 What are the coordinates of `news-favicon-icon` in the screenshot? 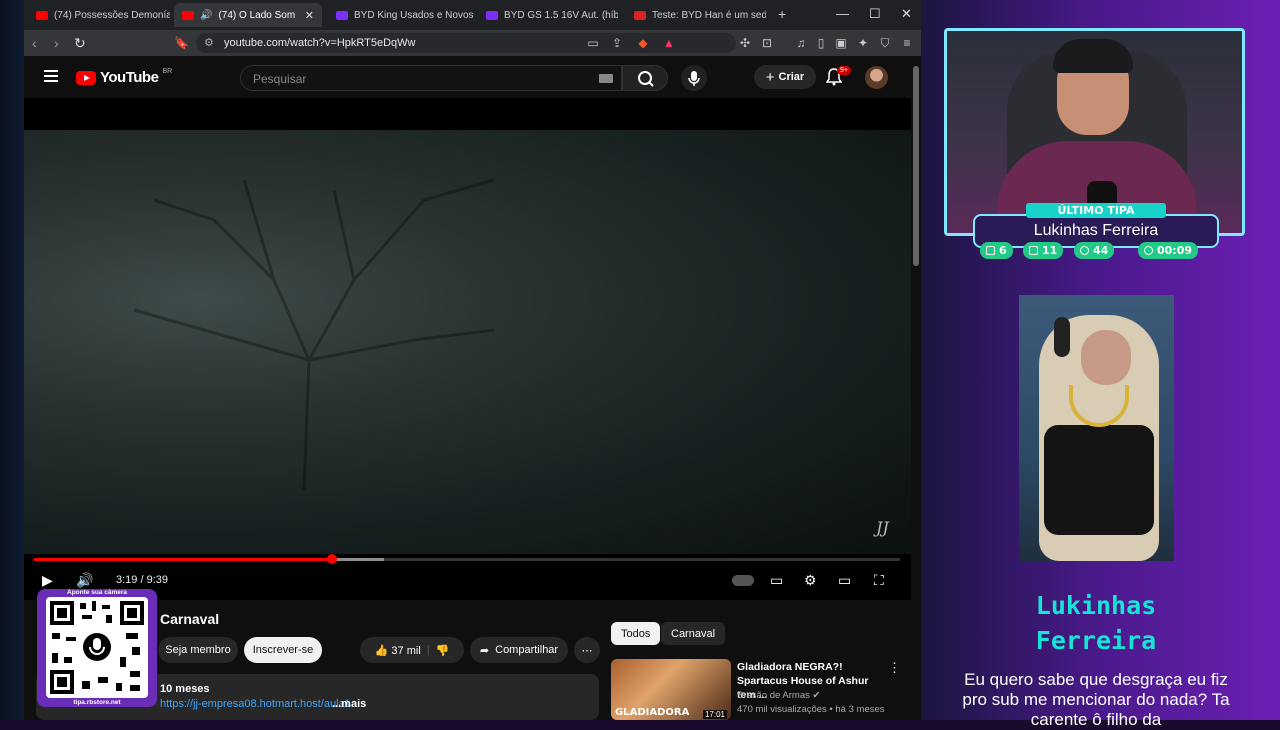 It's located at (640, 15).